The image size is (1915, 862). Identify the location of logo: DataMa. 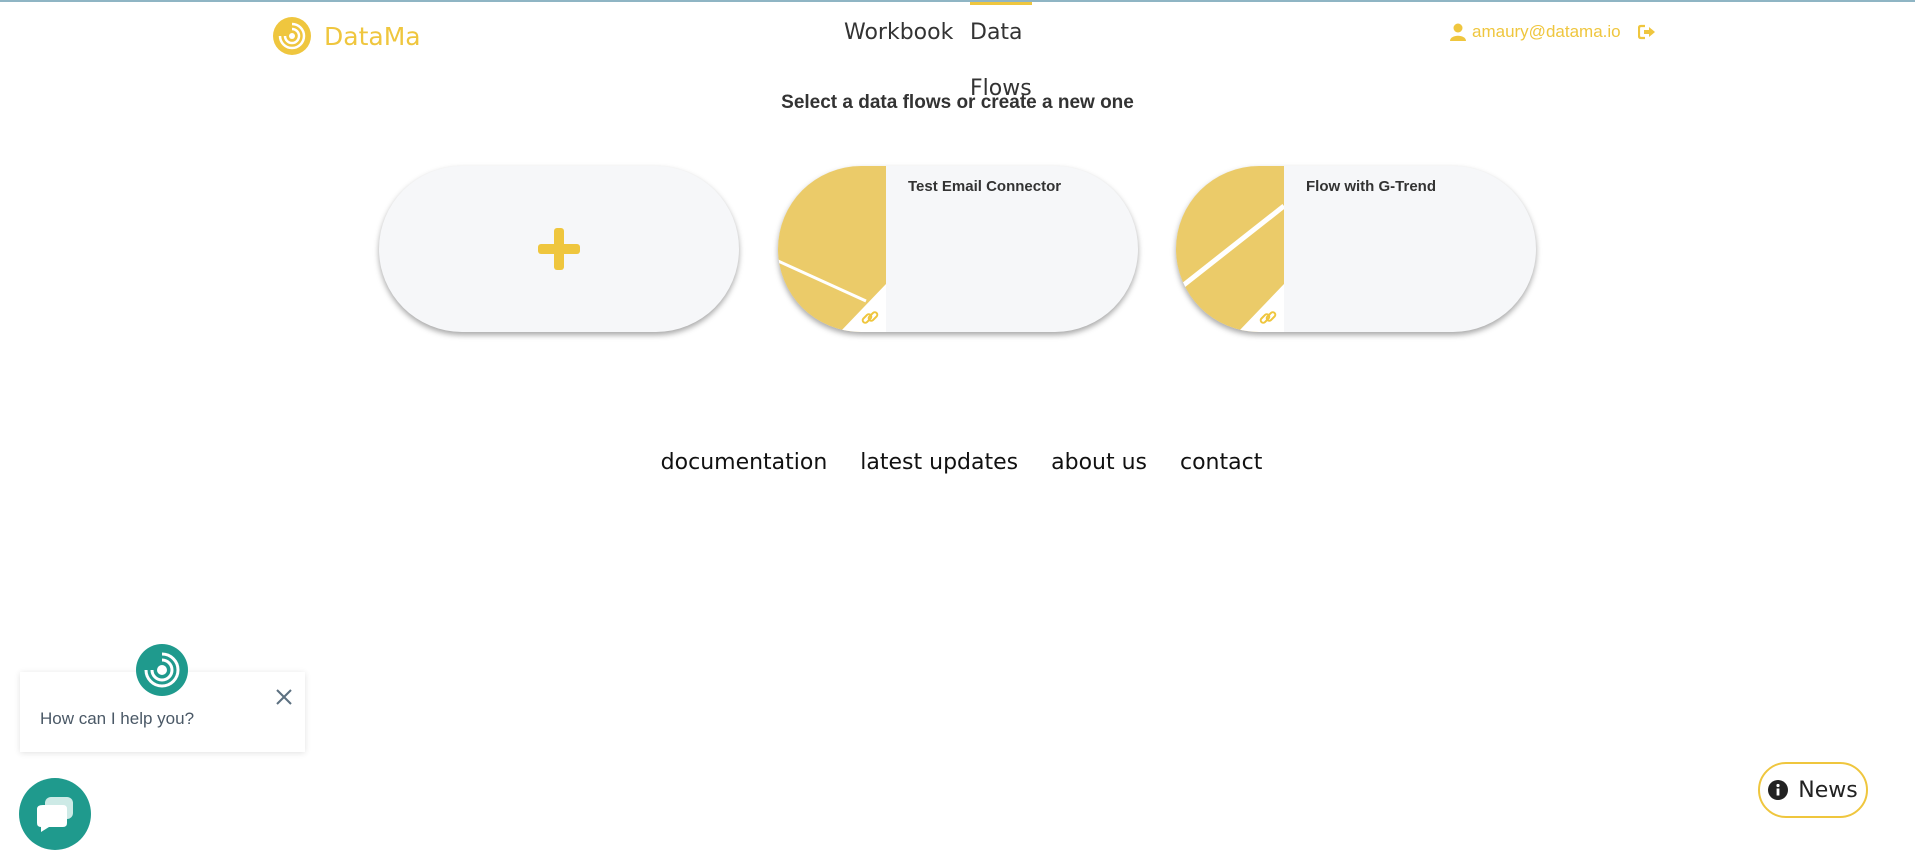
(346, 36).